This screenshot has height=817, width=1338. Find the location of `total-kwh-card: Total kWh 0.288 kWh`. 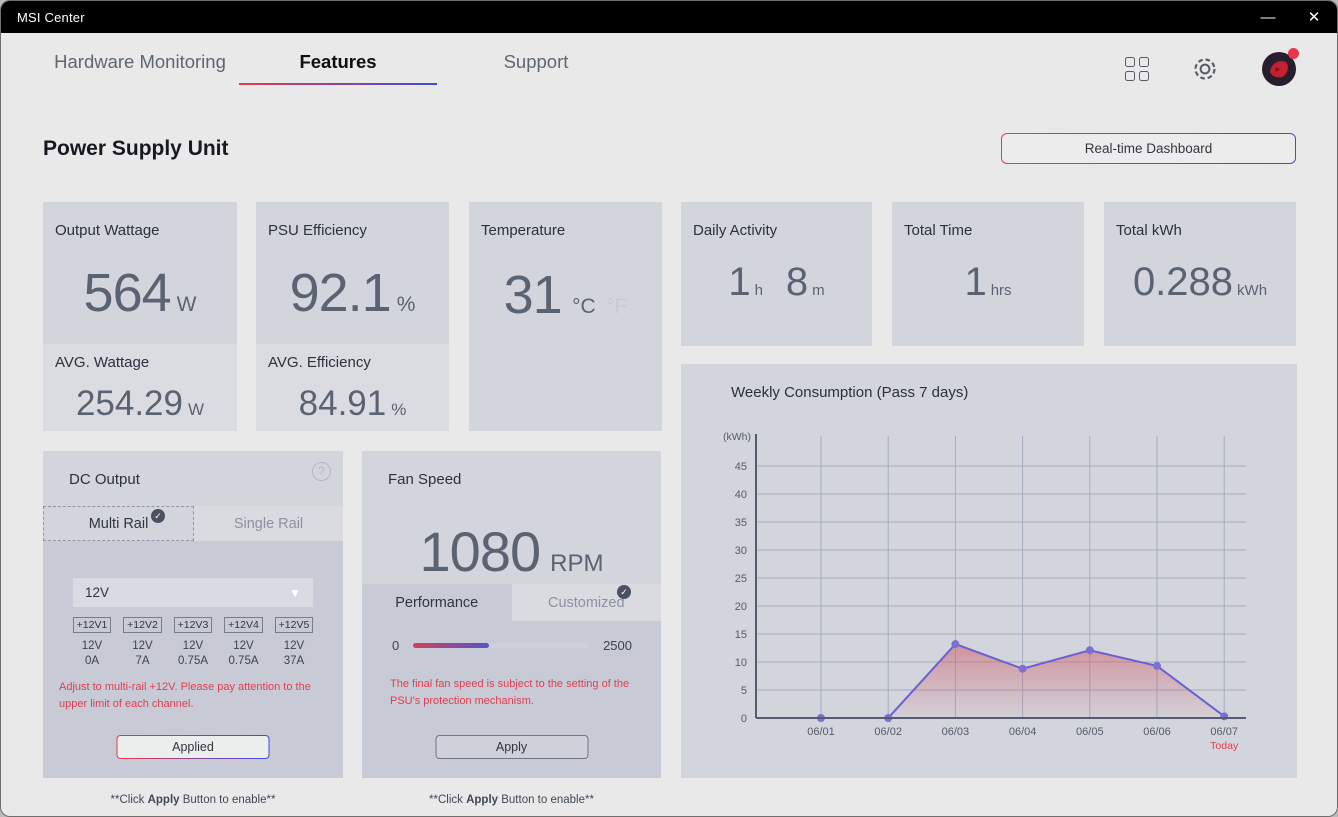

total-kwh-card: Total kWh 0.288 kWh is located at coordinates (1200, 274).